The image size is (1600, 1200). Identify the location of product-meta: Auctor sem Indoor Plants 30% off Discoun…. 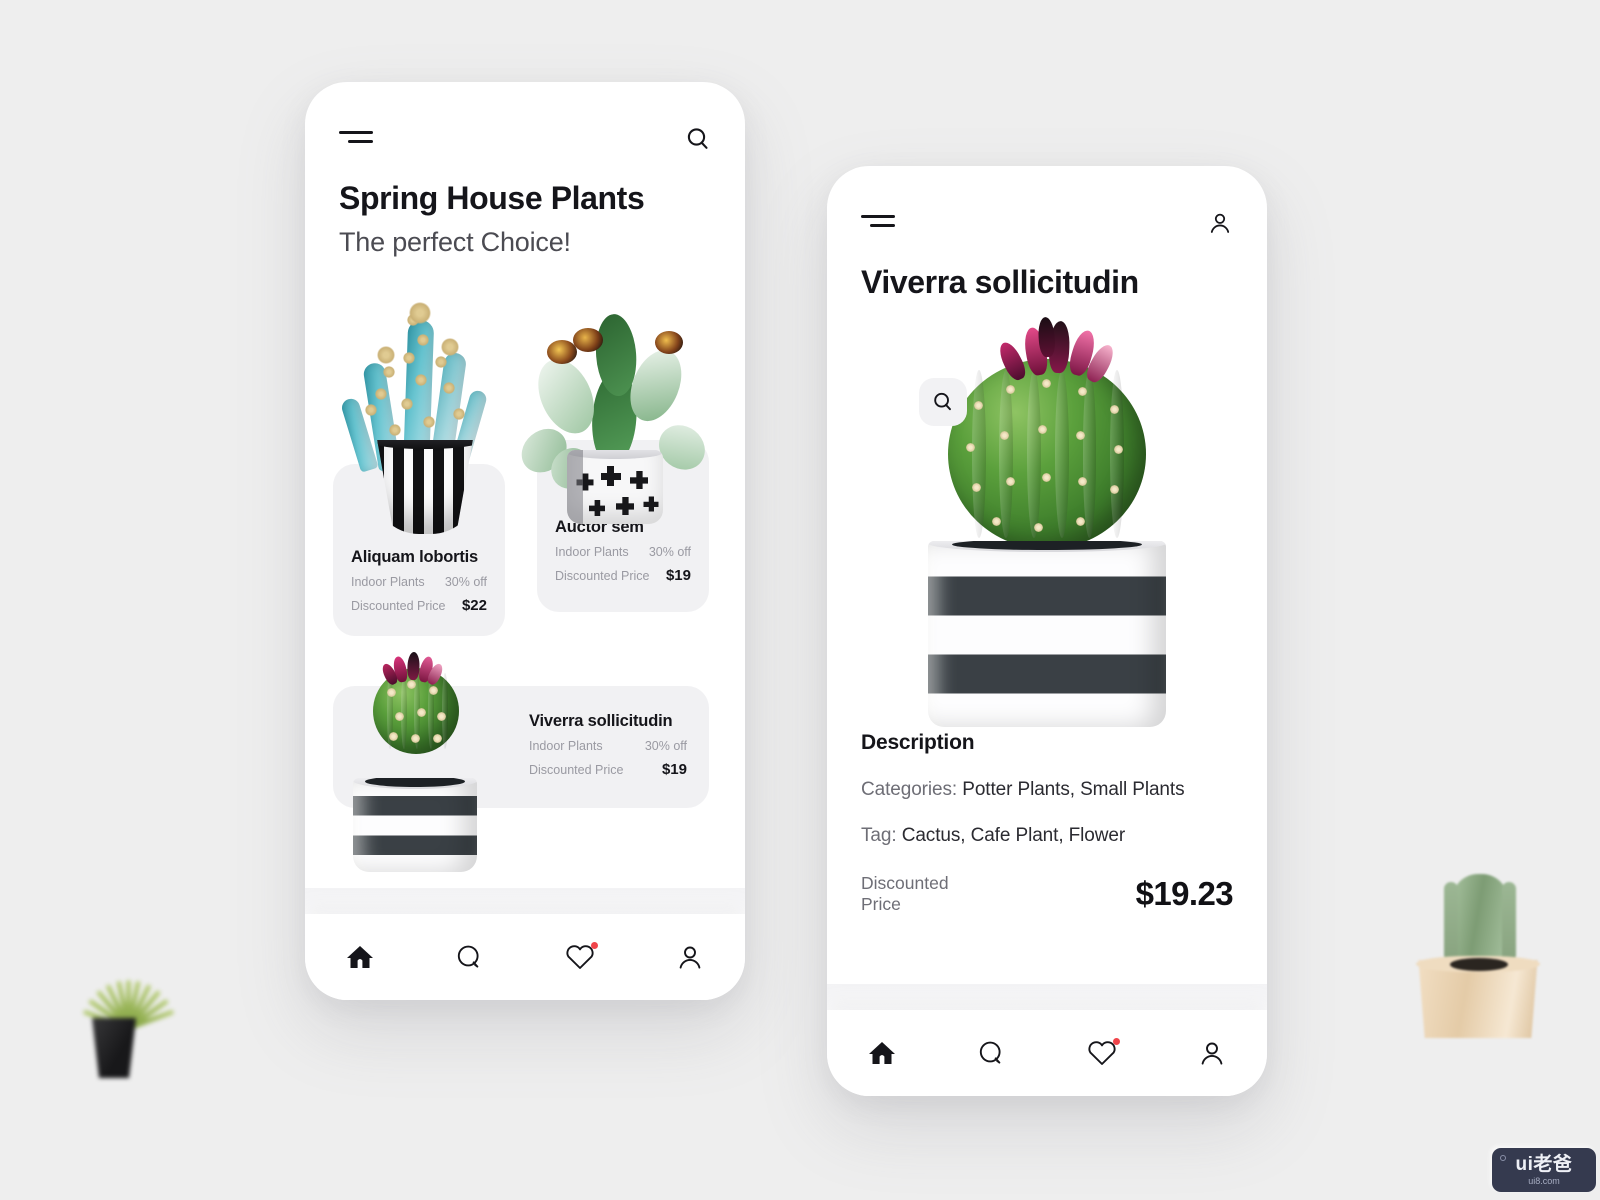
(623, 551).